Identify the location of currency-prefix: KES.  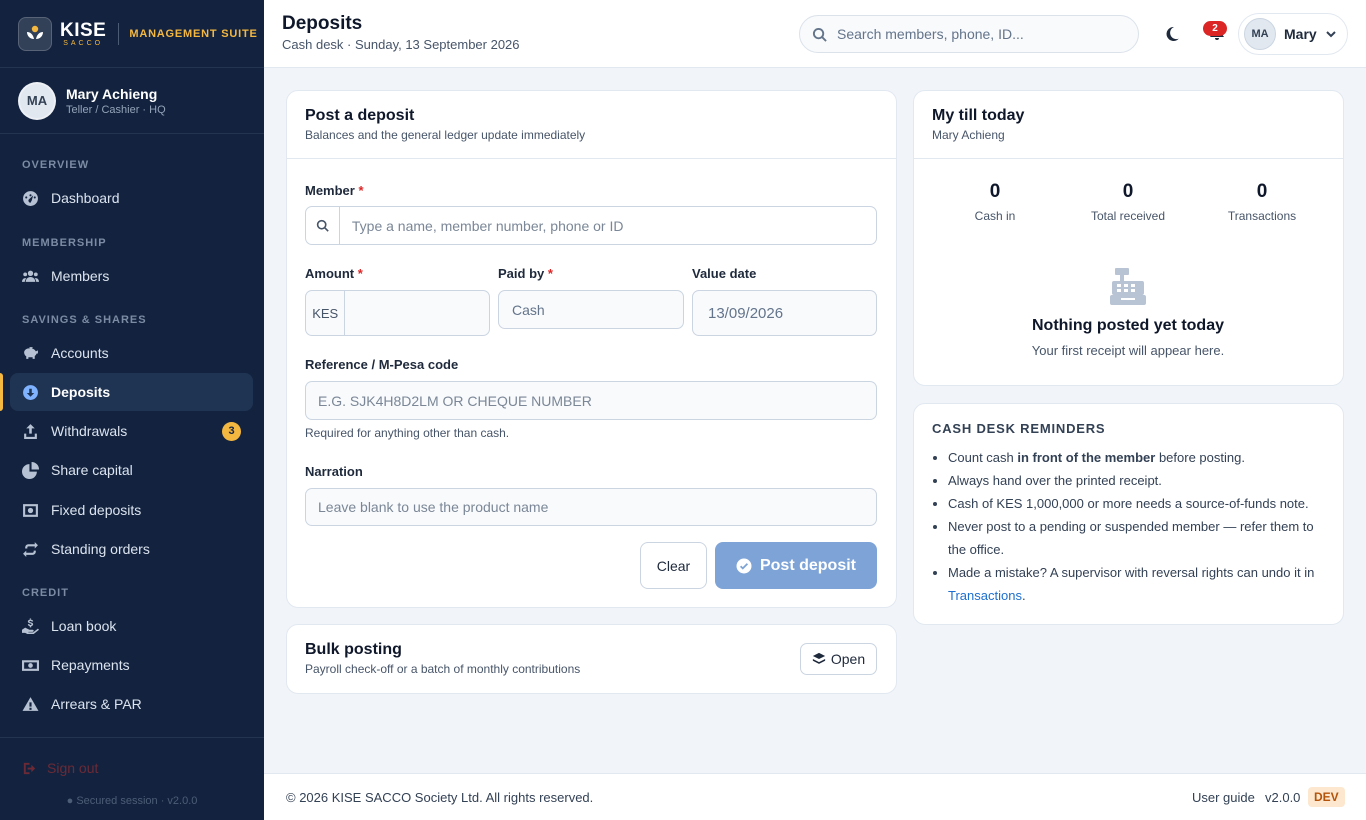
(326, 313).